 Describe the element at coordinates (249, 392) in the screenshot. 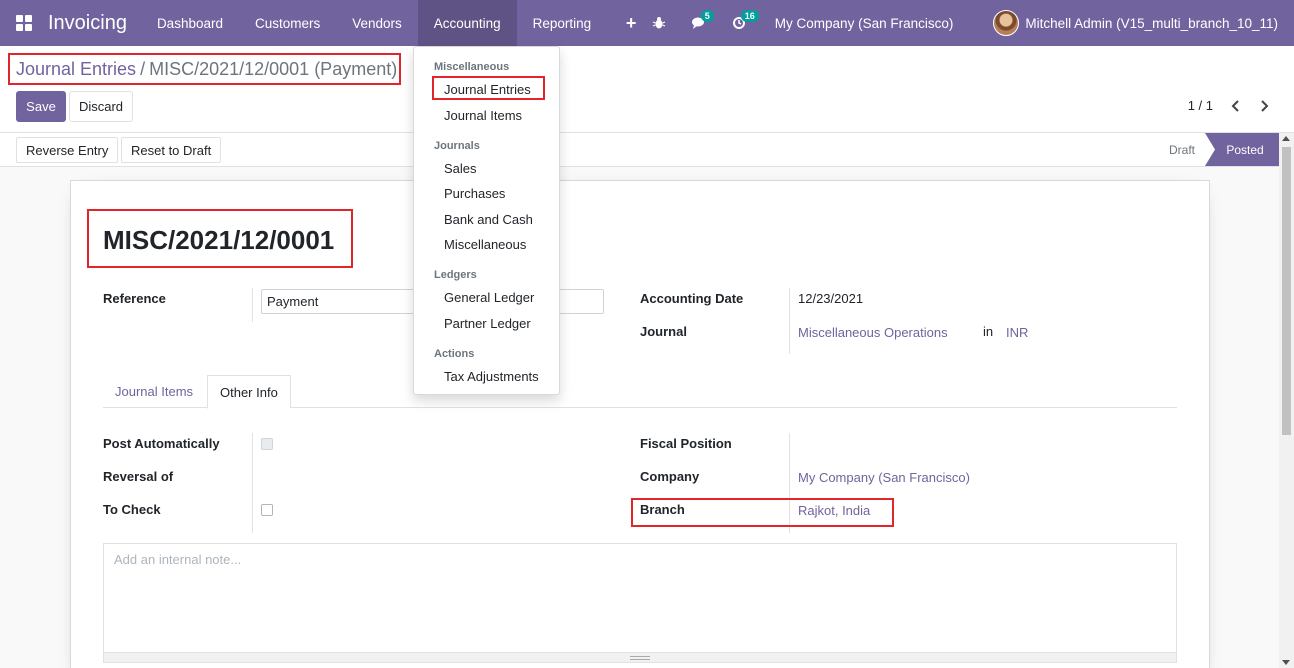

I see `tab-other-info: Other Info` at that location.